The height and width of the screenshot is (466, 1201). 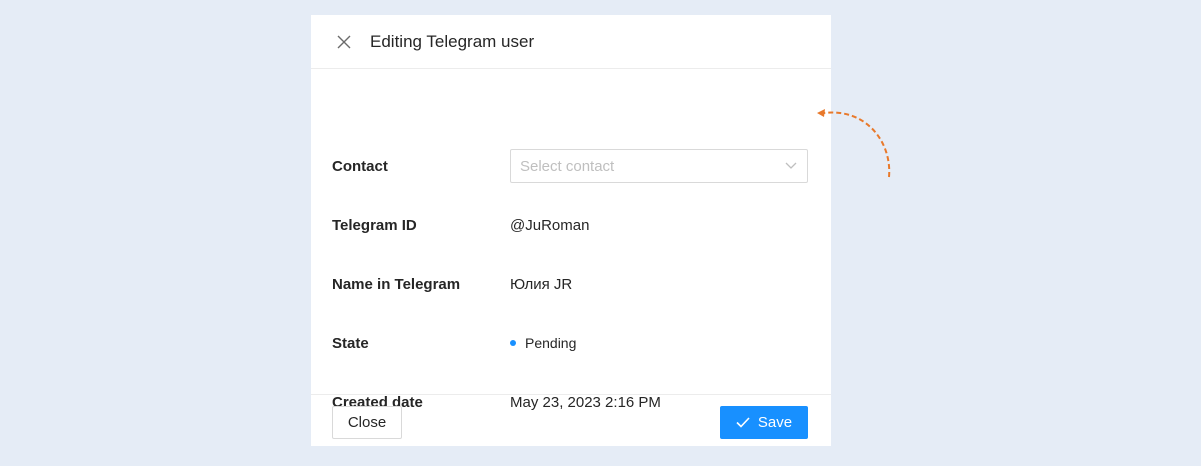 I want to click on check-icon, so click(x=743, y=423).